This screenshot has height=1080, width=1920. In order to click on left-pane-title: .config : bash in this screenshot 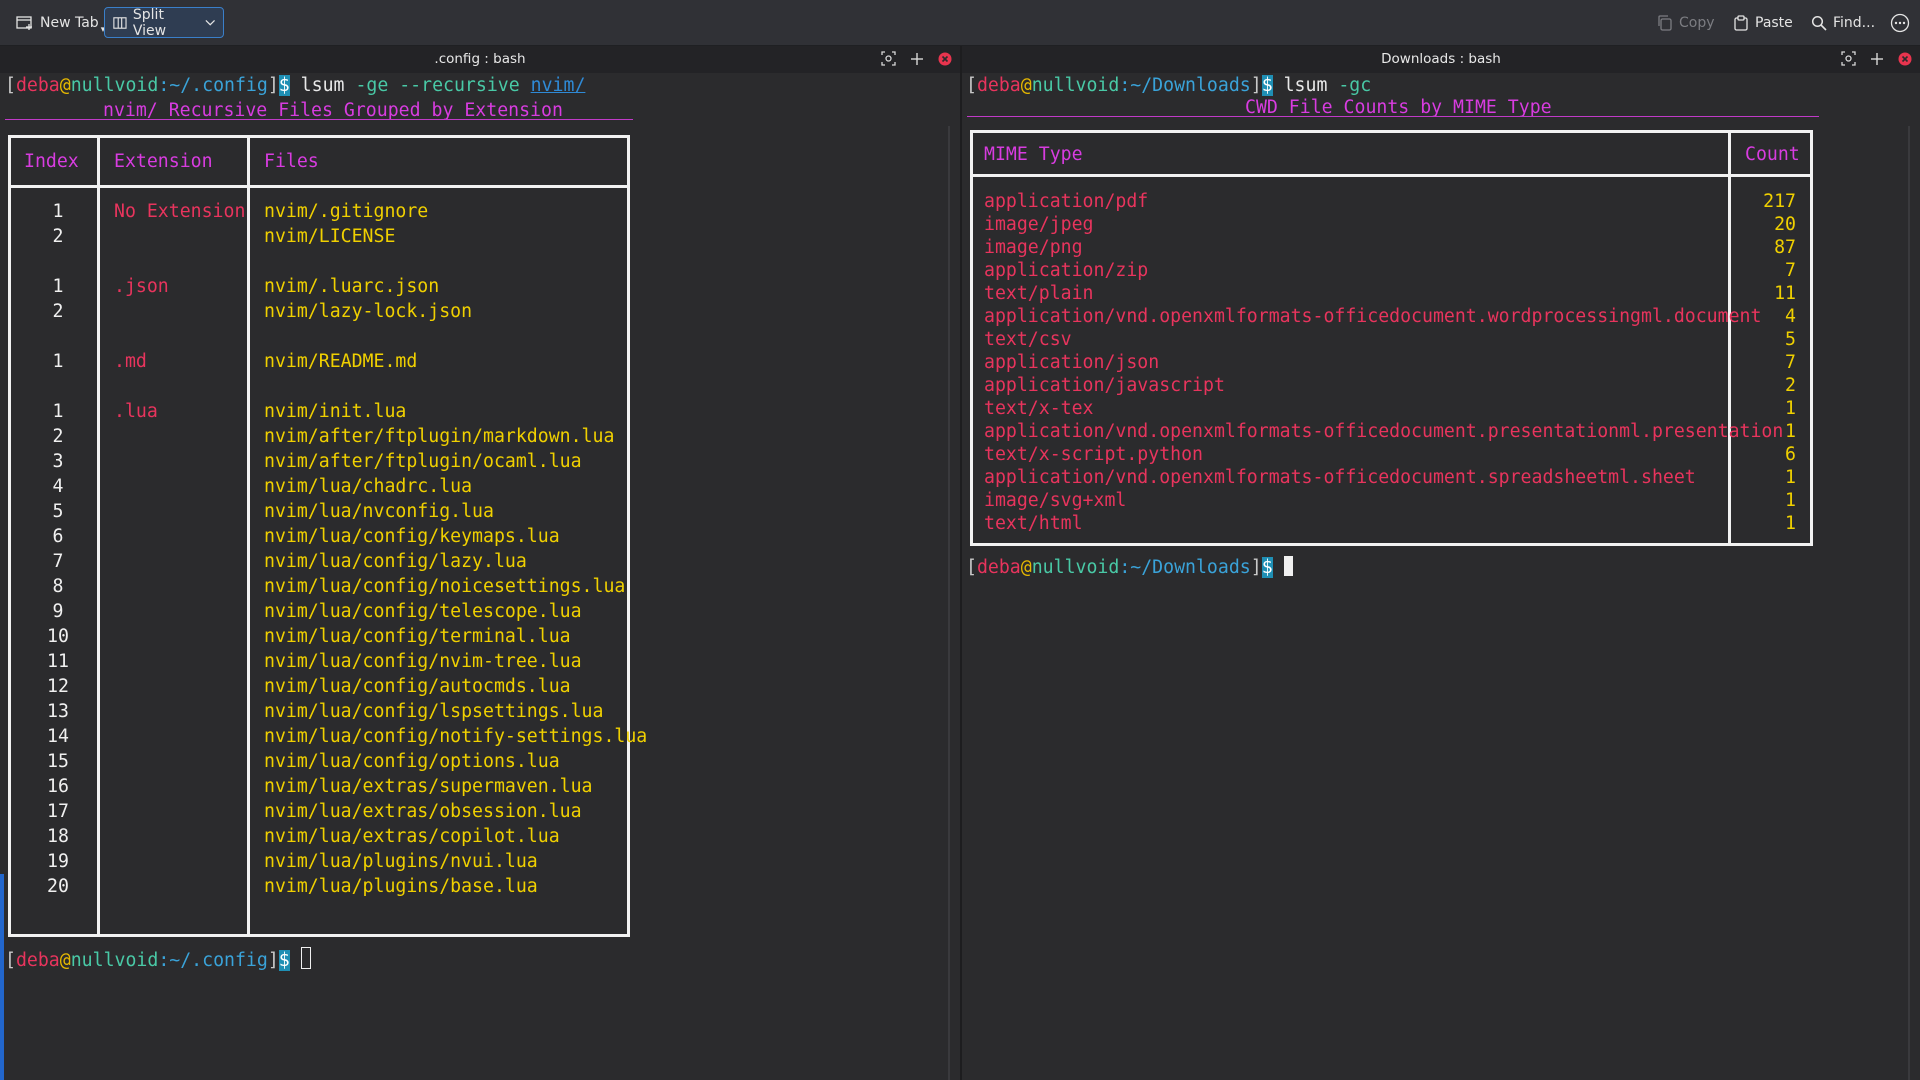, I will do `click(480, 59)`.